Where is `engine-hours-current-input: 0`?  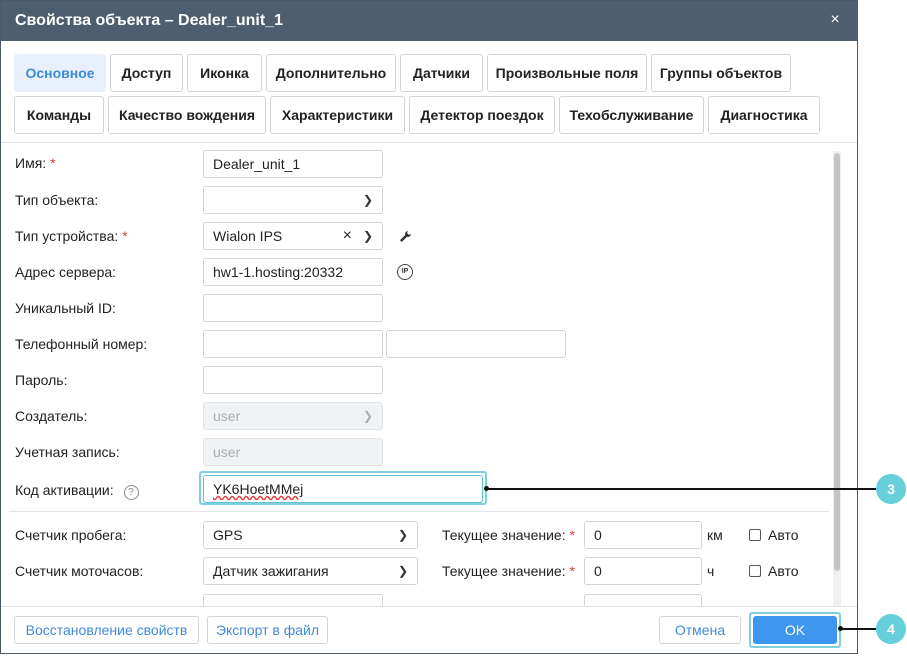
engine-hours-current-input: 0 is located at coordinates (643, 571).